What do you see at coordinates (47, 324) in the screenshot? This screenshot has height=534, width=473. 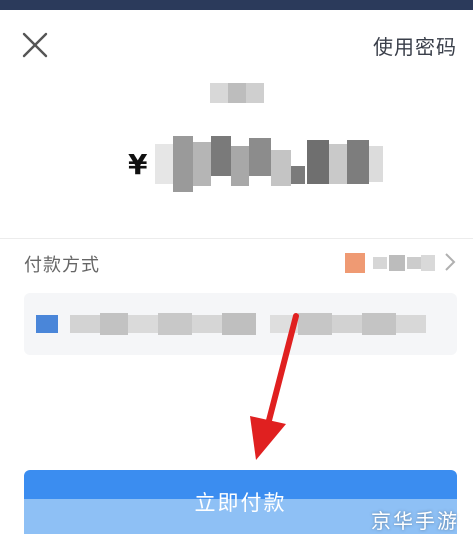 I see `bank-card-icon` at bounding box center [47, 324].